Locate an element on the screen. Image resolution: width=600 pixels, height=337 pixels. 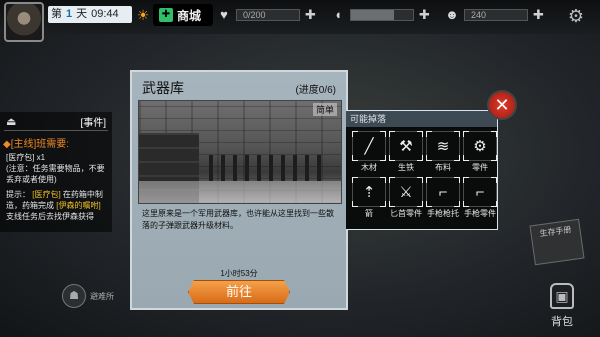
drop-item: ⚙ 零件 is located at coordinates (480, 152).